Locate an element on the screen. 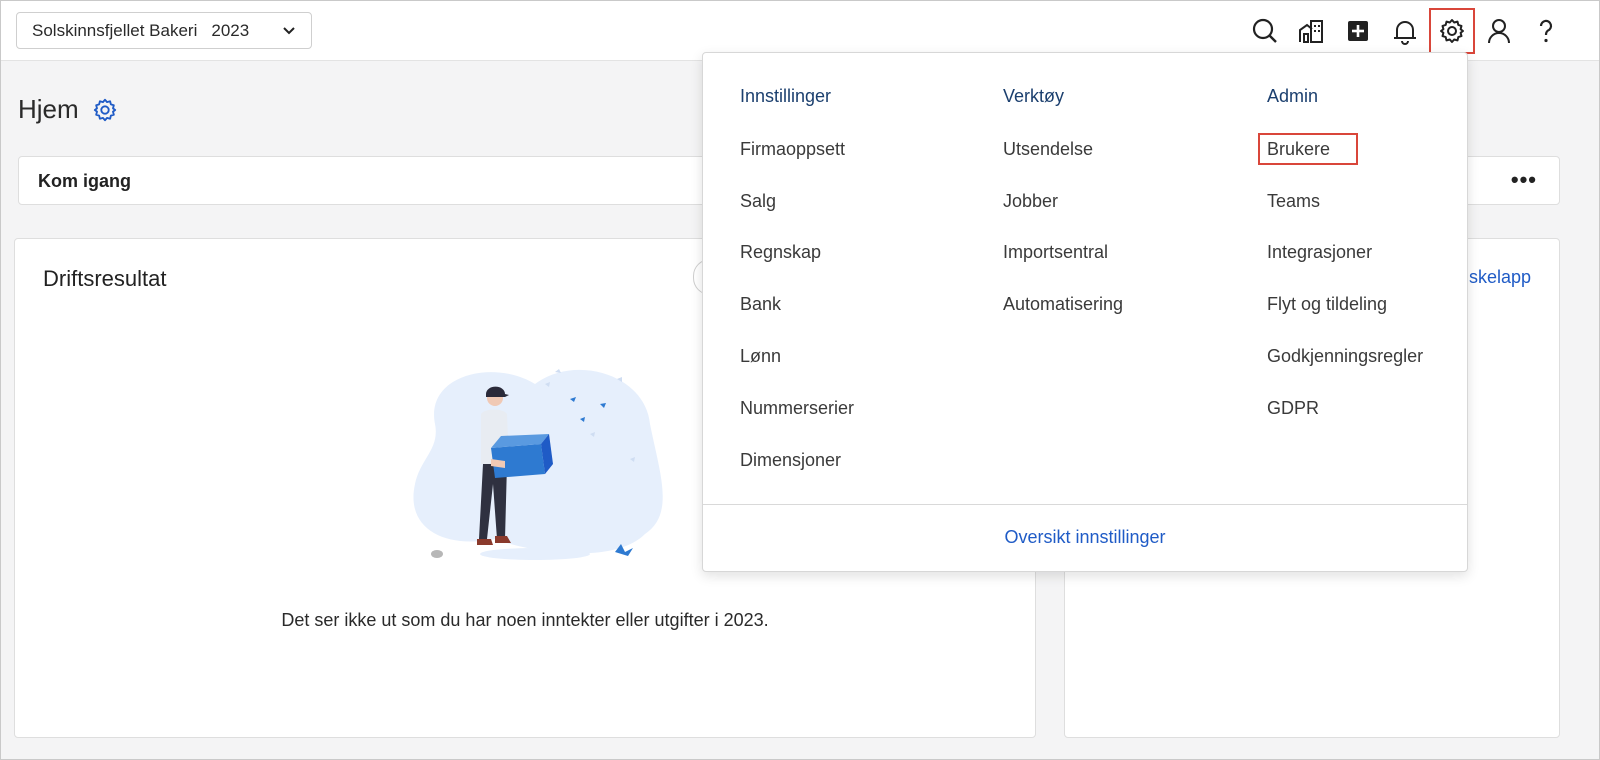  menu-item-bank: Bank is located at coordinates (760, 304).